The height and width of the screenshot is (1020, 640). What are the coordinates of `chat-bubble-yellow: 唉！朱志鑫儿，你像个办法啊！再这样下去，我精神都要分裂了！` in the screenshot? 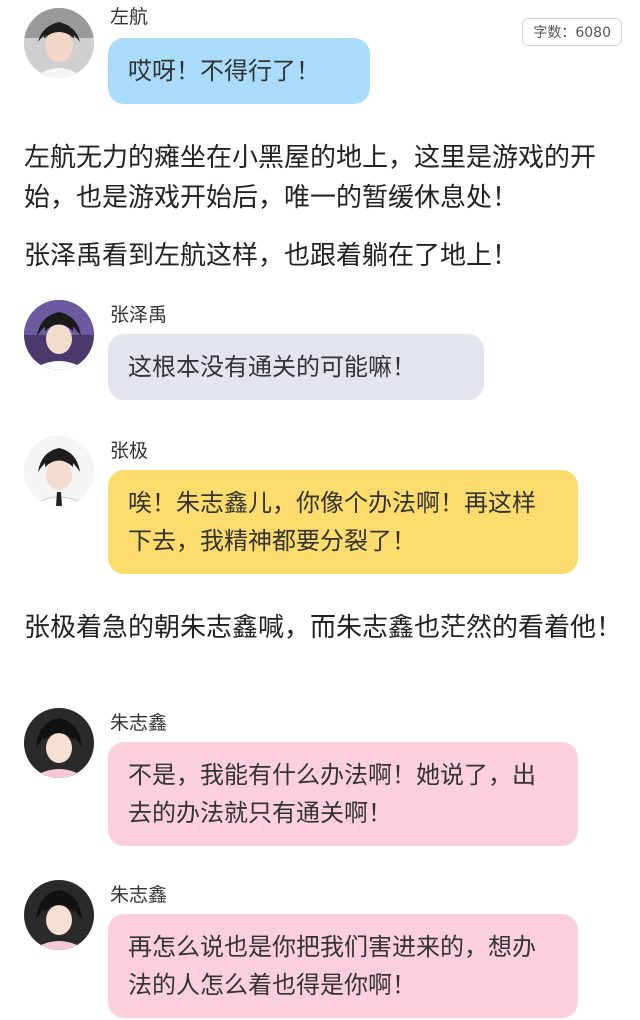 It's located at (343, 522).